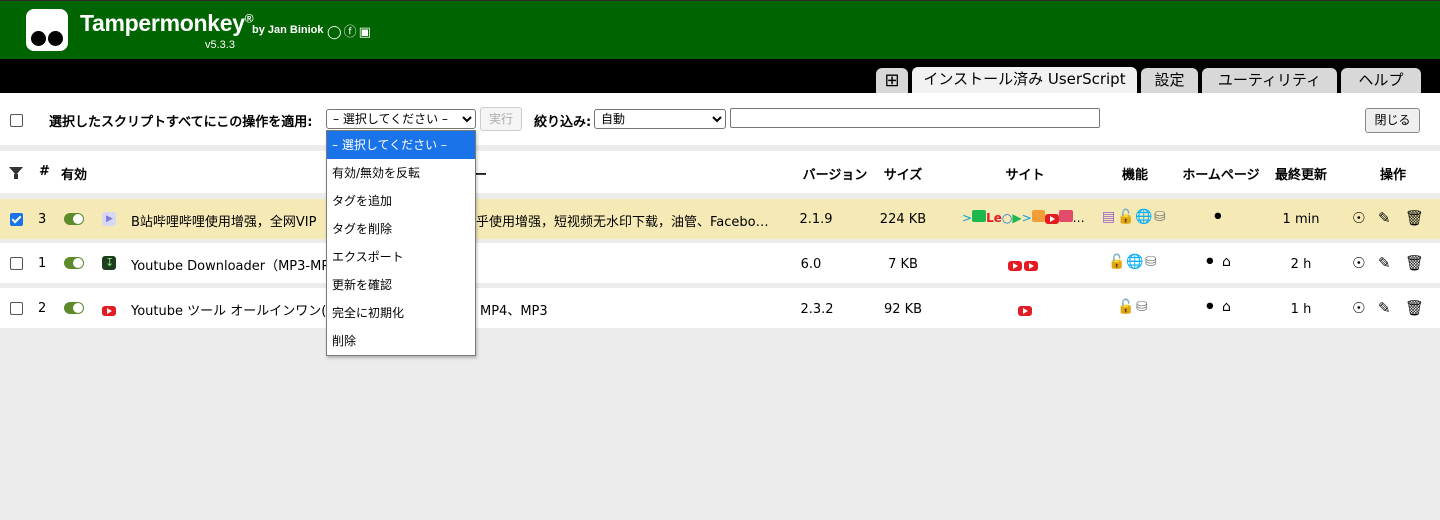 The image size is (1440, 520). Describe the element at coordinates (1269, 80) in the screenshot. I see `tab-utilities: ユーティリティ` at that location.